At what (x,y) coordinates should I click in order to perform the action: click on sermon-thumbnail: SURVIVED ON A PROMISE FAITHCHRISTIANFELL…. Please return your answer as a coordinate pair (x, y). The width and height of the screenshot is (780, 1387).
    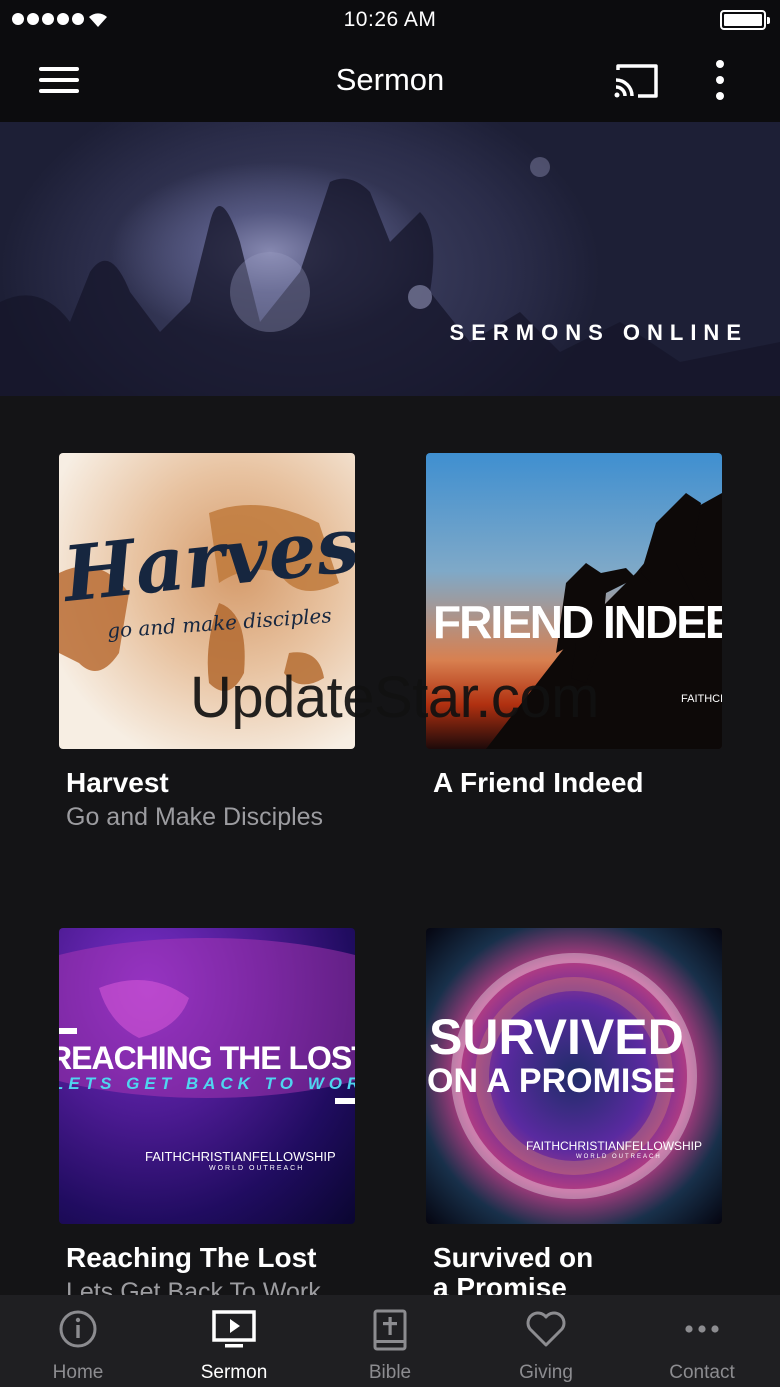
    Looking at the image, I should click on (574, 1076).